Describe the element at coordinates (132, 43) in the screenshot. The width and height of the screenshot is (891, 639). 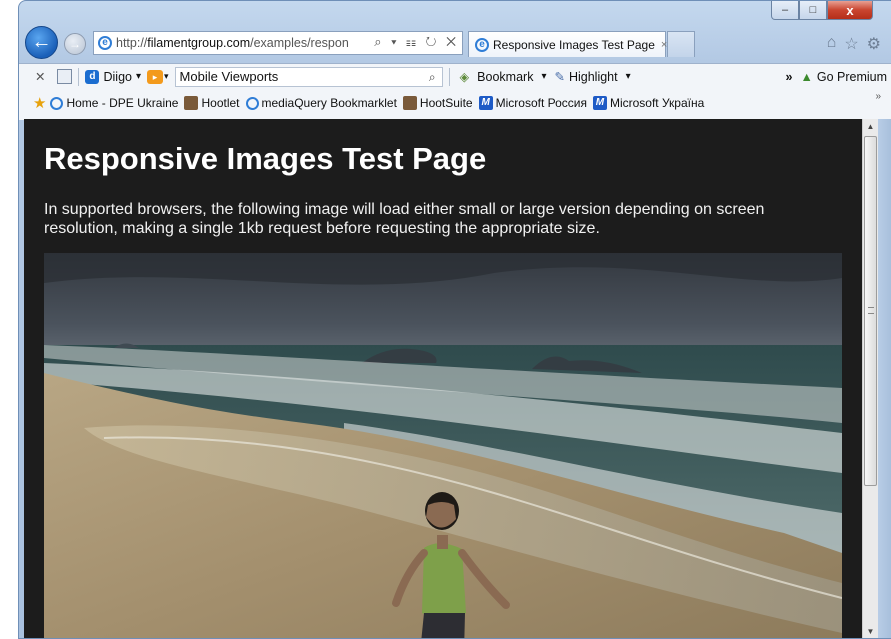
I see `url-prefix: http://` at that location.